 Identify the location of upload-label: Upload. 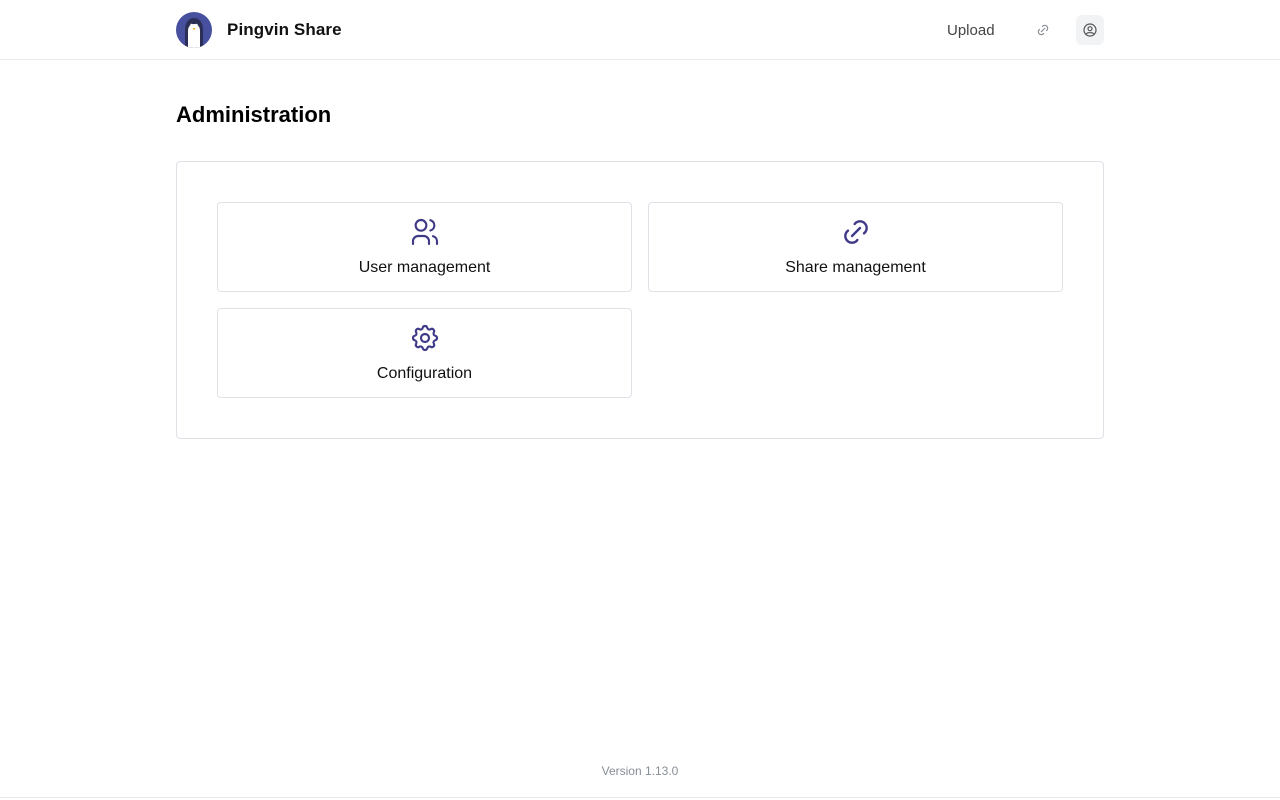
(971, 30).